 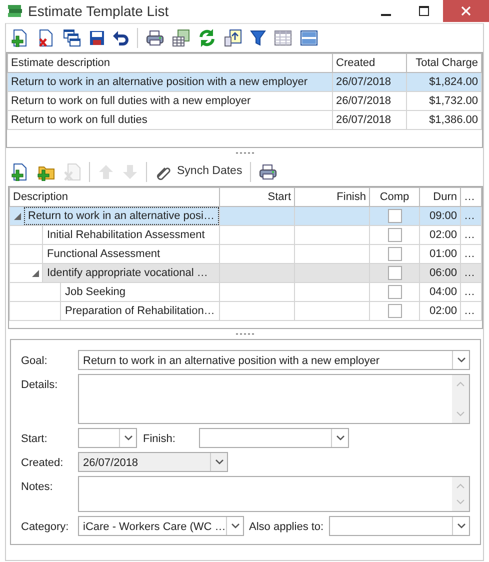 What do you see at coordinates (286, 527) in the screenshot?
I see `field-label: Also applies to:` at bounding box center [286, 527].